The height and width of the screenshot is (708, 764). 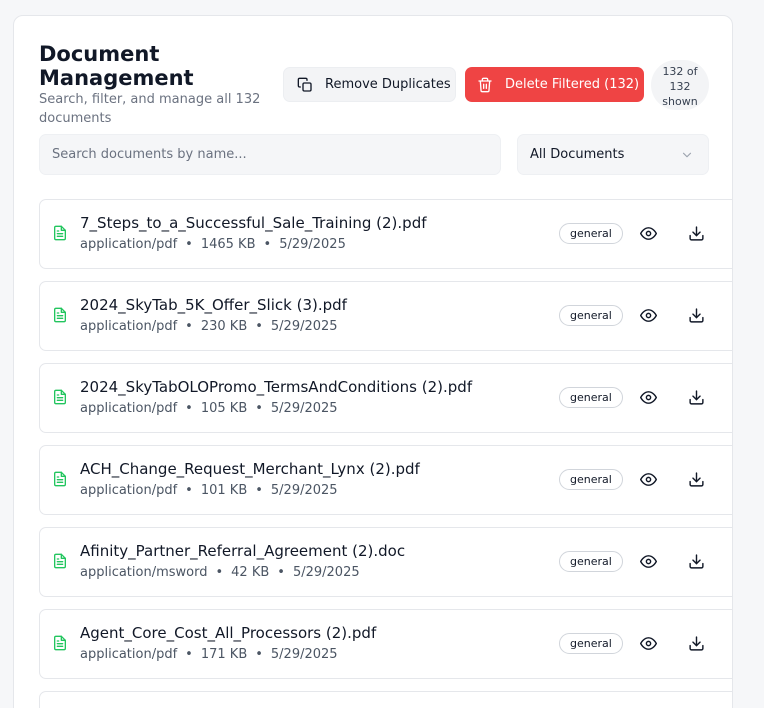 I want to click on chevron-down-icon, so click(x=687, y=154).